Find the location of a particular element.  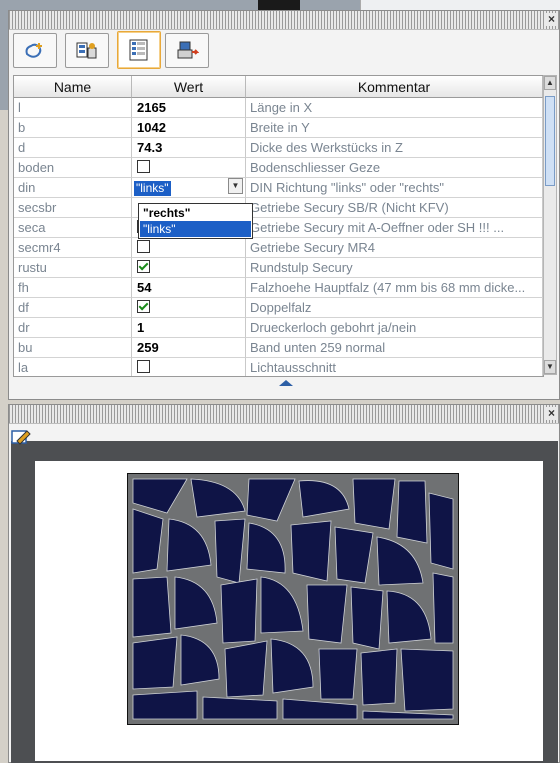

zoom-edit-icon is located at coordinates (23, 438).